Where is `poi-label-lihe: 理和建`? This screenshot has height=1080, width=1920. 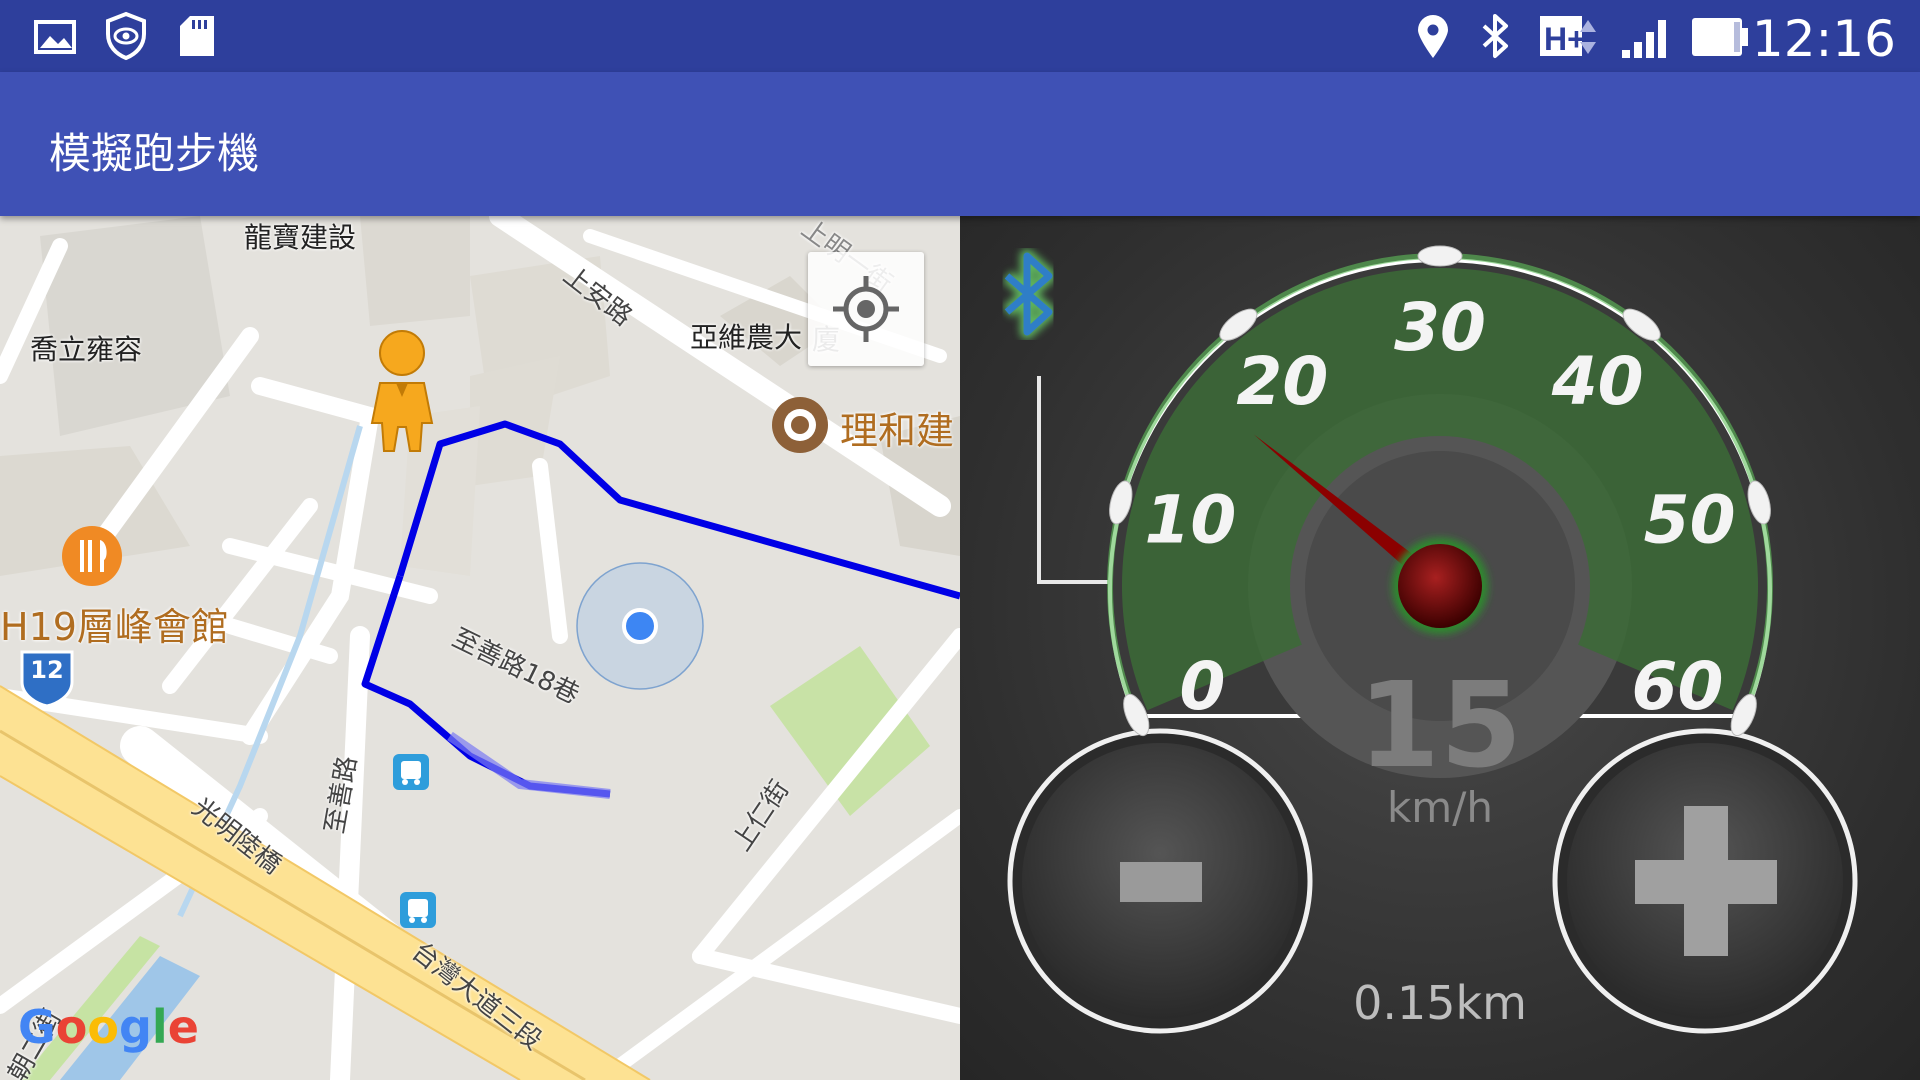 poi-label-lihe: 理和建 is located at coordinates (897, 427).